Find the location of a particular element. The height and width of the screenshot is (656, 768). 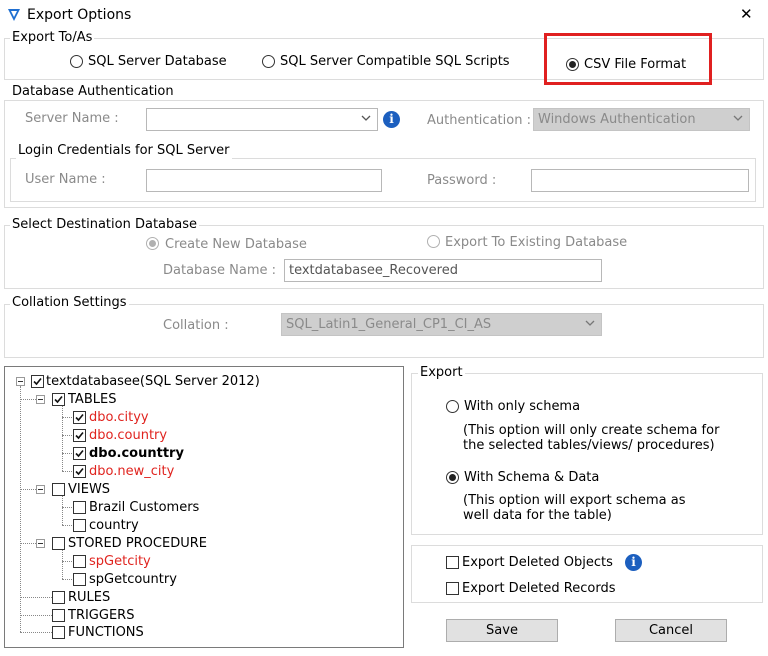

proc-item-label: spGetcountry is located at coordinates (133, 580).